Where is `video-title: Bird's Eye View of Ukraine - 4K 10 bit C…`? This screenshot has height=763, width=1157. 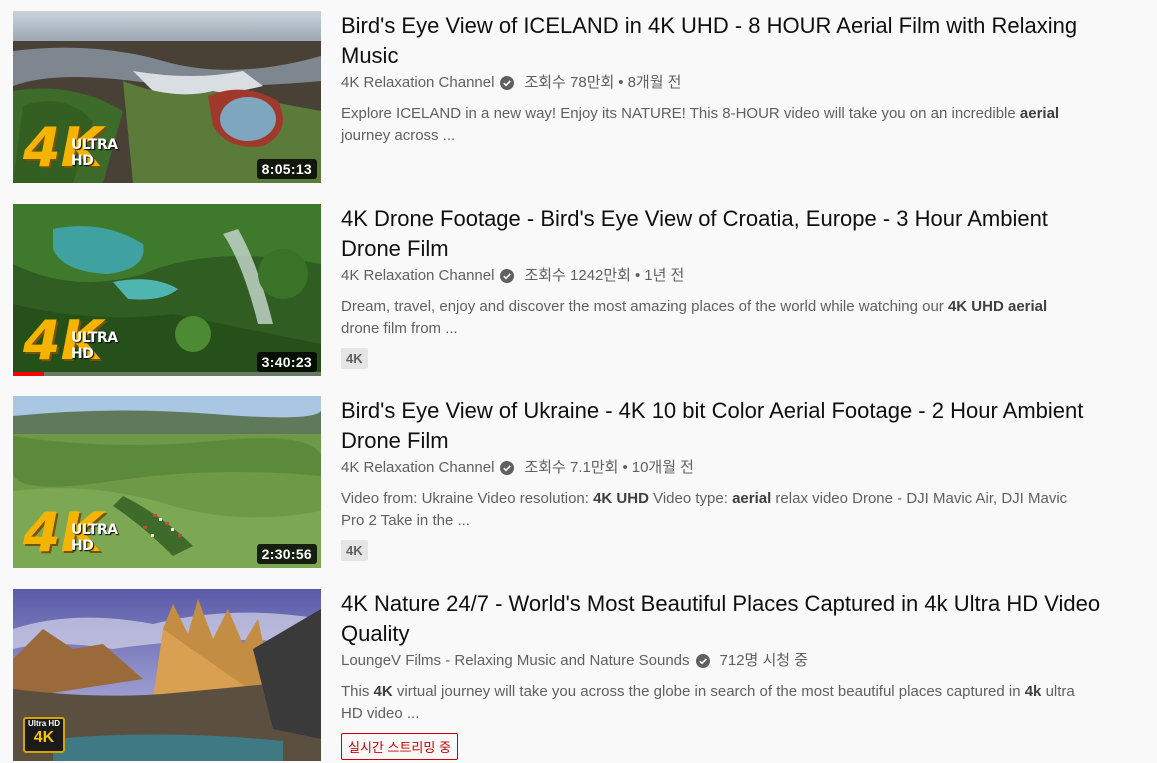
video-title: Bird's Eye View of Ukraine - 4K 10 bit C… is located at coordinates (721, 426).